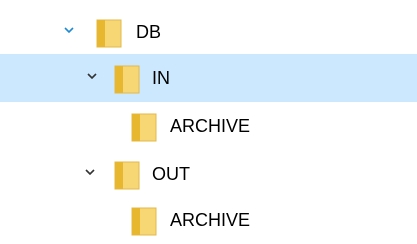 This screenshot has width=417, height=244. I want to click on tree-item-label: IN, so click(161, 78).